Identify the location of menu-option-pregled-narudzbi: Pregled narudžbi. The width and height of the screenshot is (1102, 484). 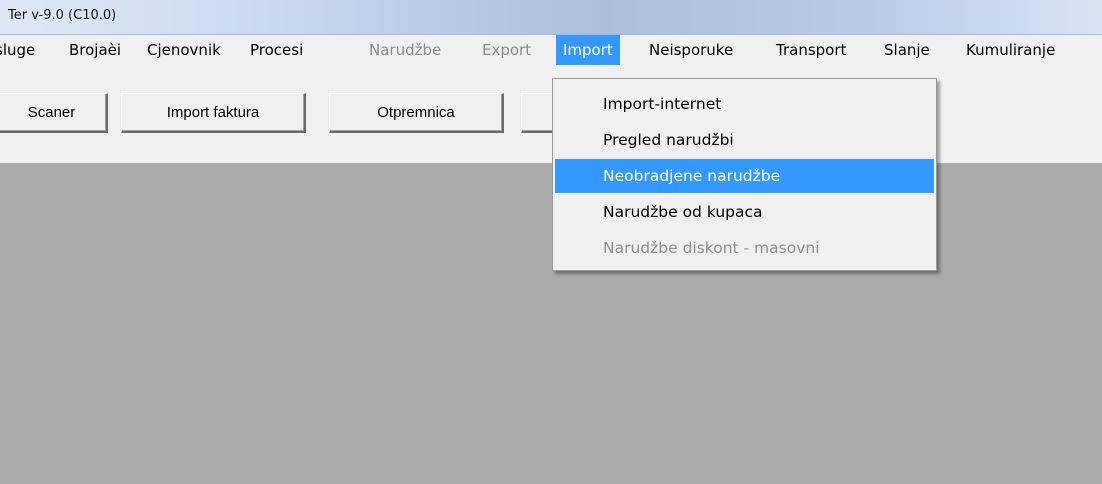
(744, 140).